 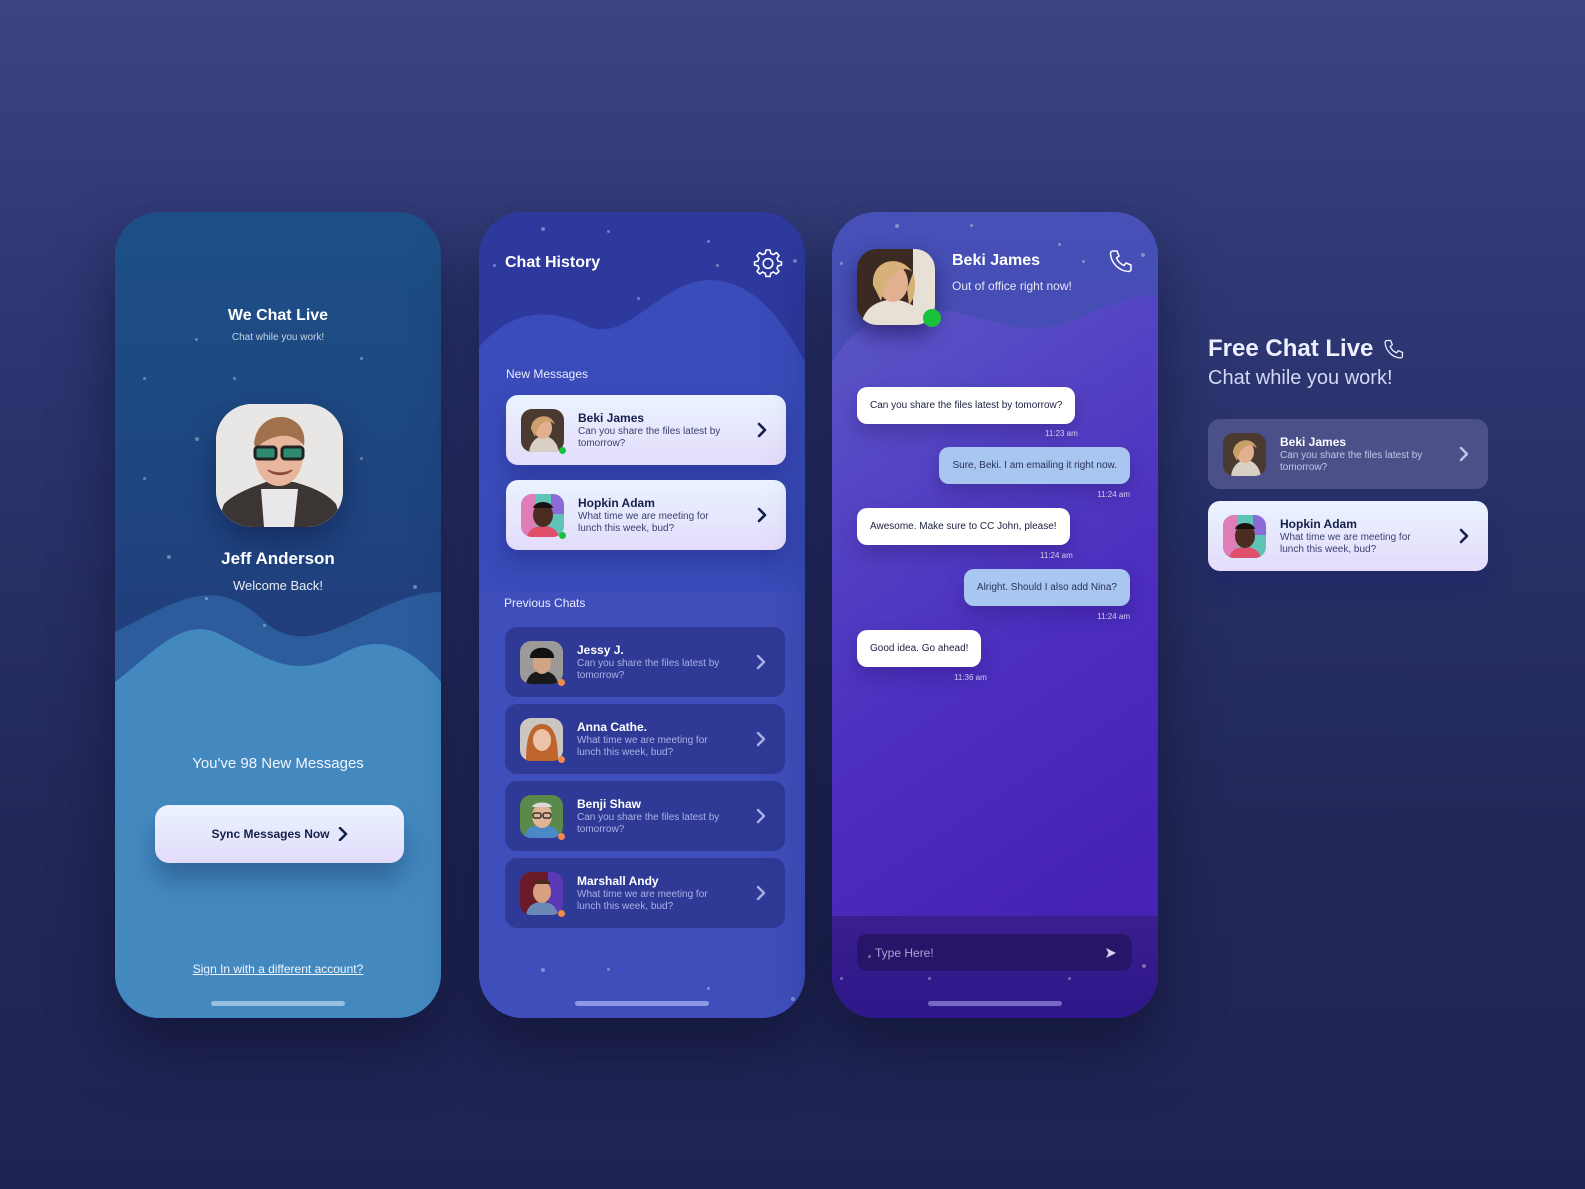 I want to click on message-bubble-outgoing: Alright. Should I also add Nina?, so click(x=1046, y=587).